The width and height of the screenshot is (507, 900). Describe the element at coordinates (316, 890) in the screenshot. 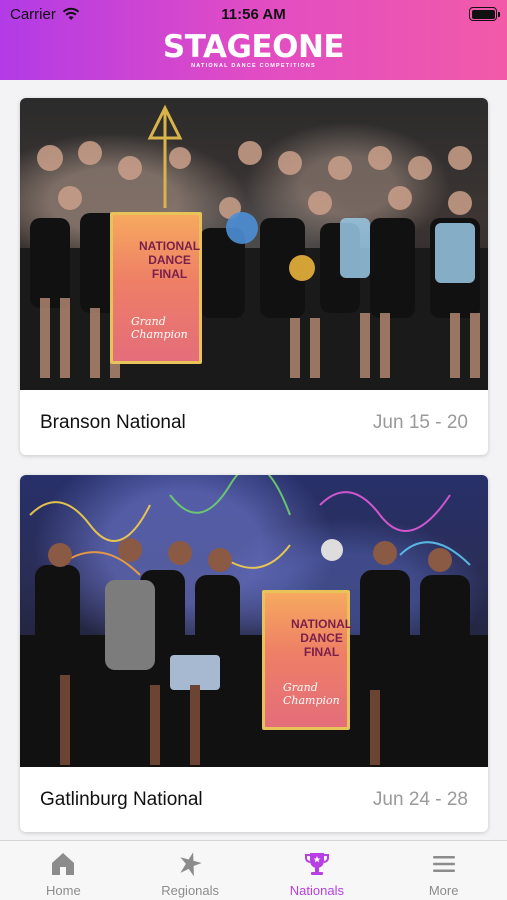

I see `tab-label: Nationals` at that location.